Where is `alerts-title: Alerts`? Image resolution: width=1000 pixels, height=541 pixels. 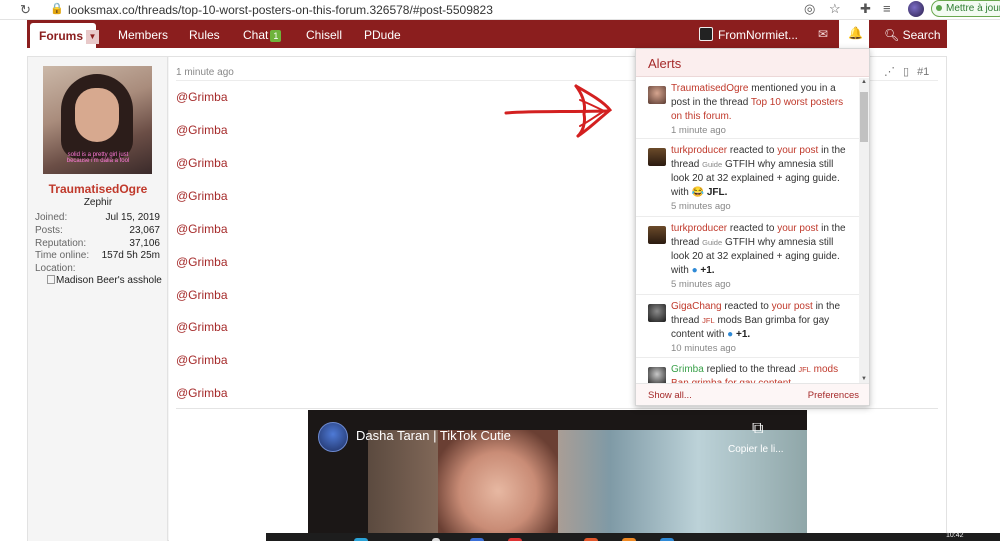
alerts-title: Alerts is located at coordinates (665, 63).